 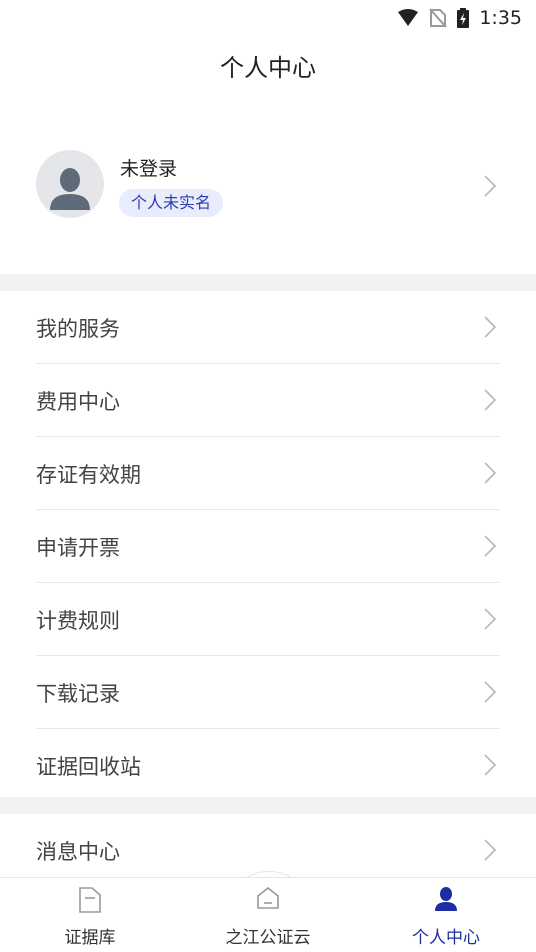 What do you see at coordinates (268, 473) in the screenshot?
I see `menu-item-validity-period: 存证有效期` at bounding box center [268, 473].